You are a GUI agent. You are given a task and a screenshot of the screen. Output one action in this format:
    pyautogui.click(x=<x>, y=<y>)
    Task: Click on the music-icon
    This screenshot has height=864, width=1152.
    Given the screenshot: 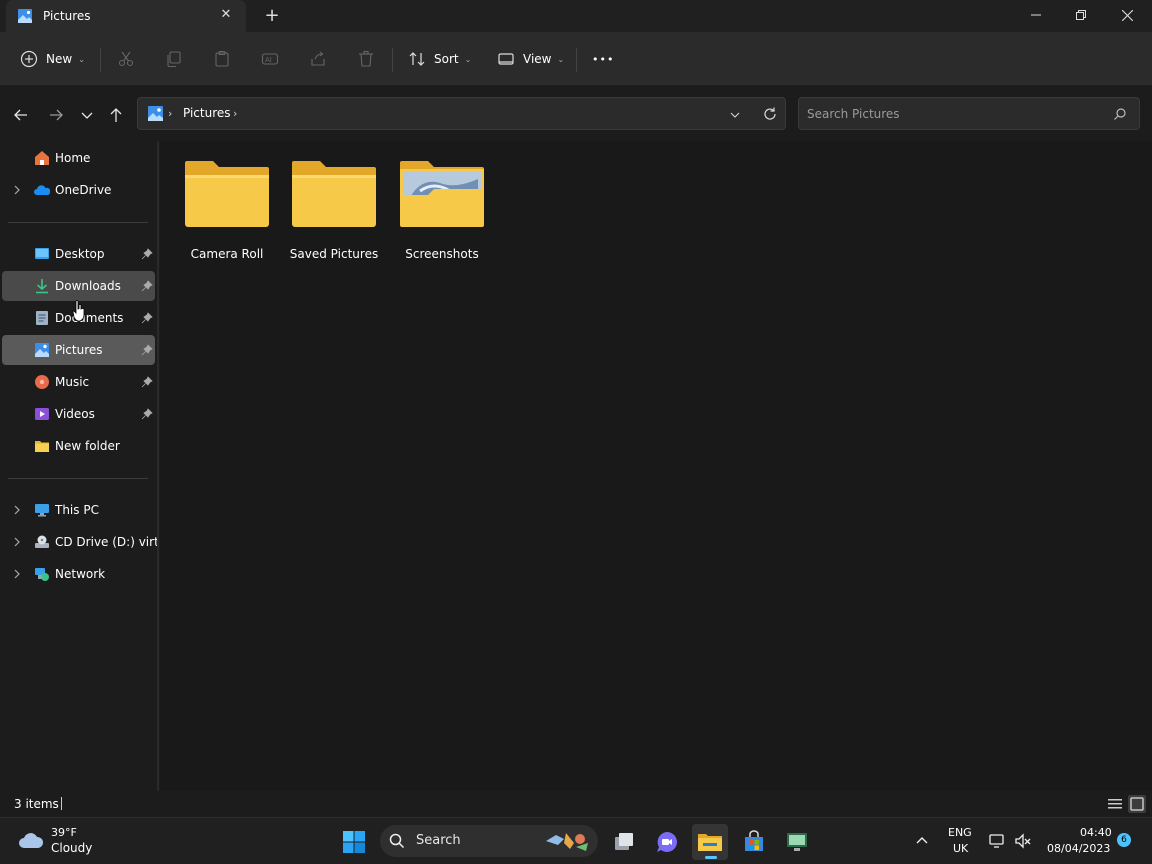 What is the action you would take?
    pyautogui.click(x=42, y=382)
    